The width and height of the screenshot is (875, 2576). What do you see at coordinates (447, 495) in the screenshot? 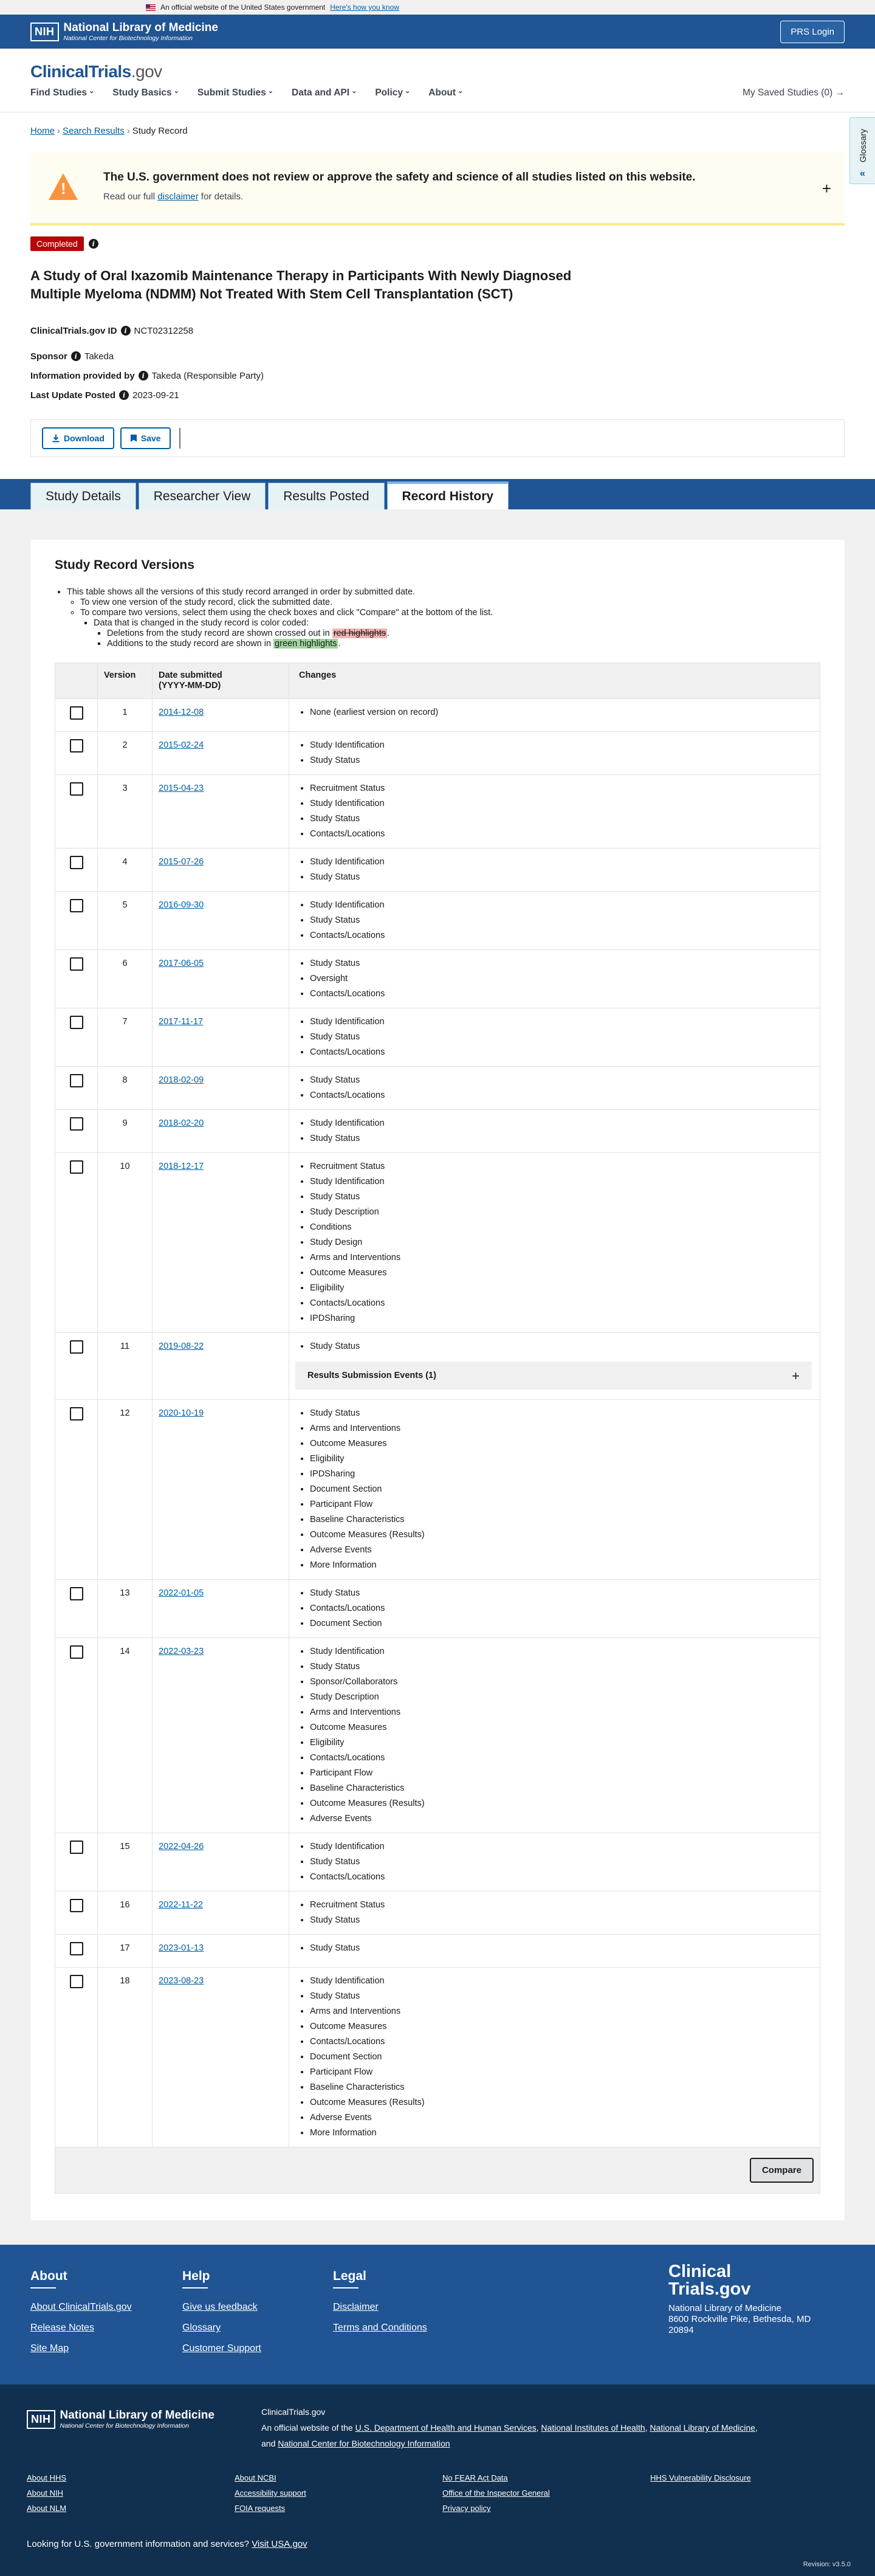
I see `tab-record-history: Record History` at bounding box center [447, 495].